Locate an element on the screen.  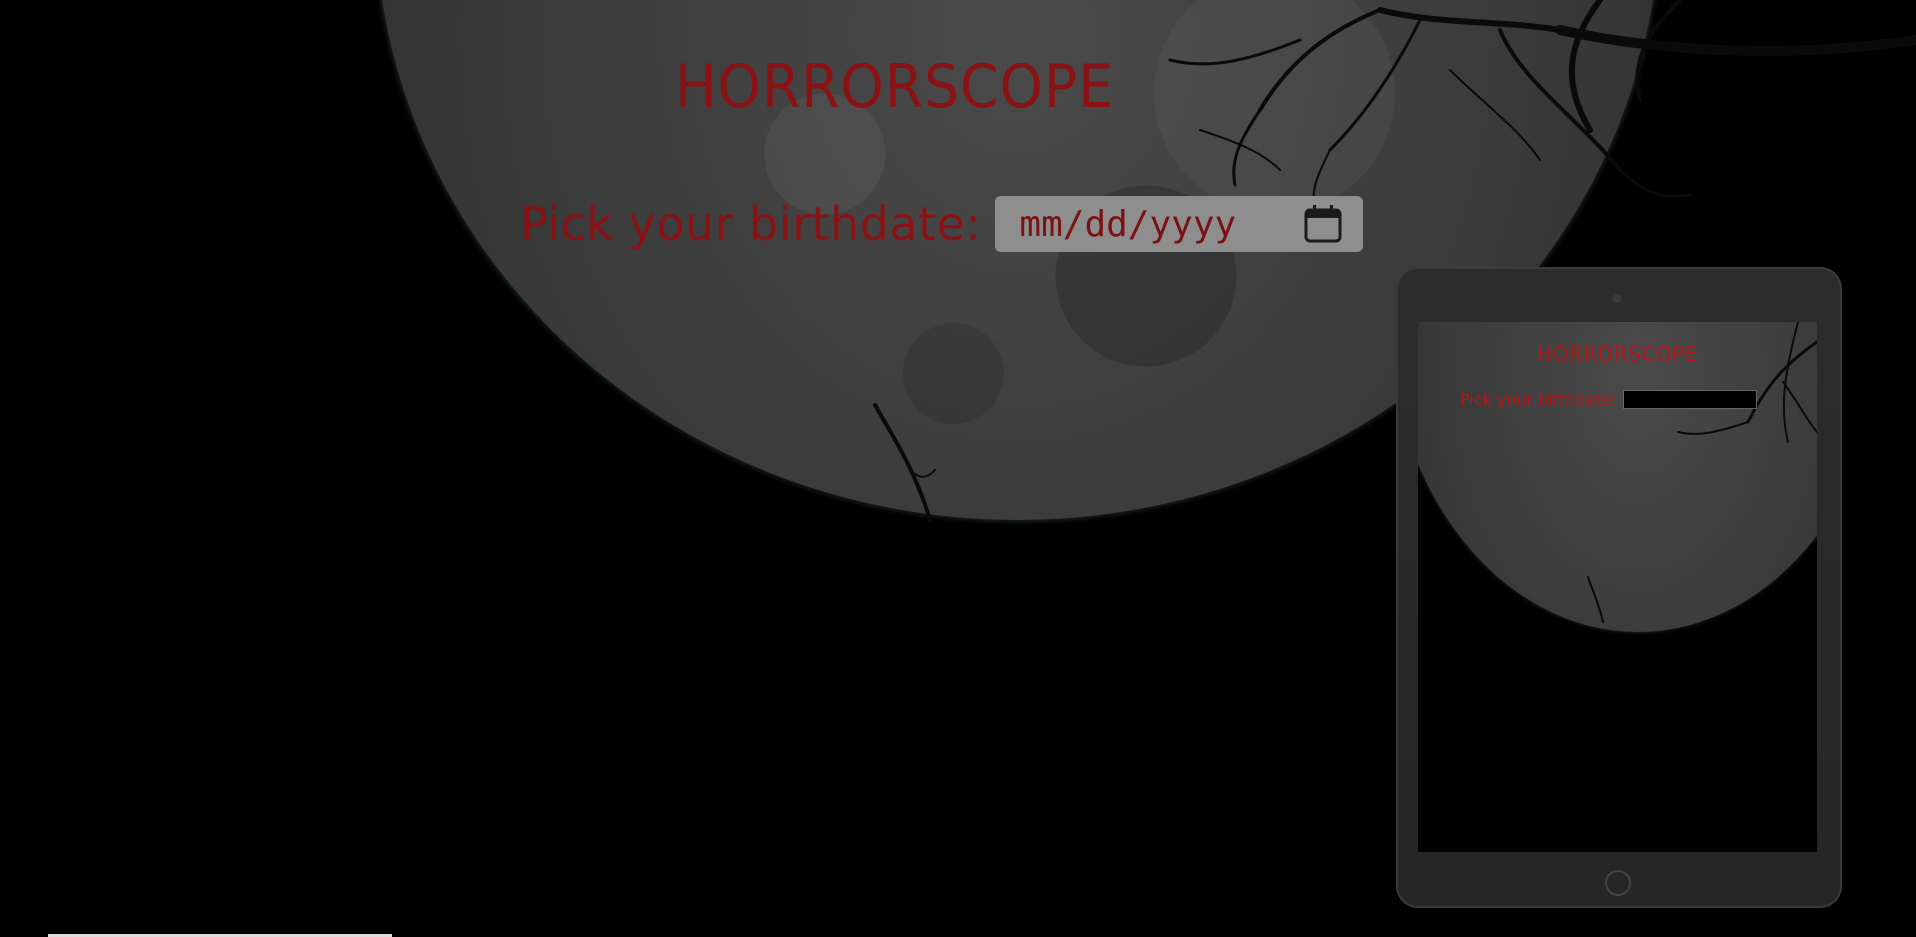
tablet-camera is located at coordinates (1617, 298).